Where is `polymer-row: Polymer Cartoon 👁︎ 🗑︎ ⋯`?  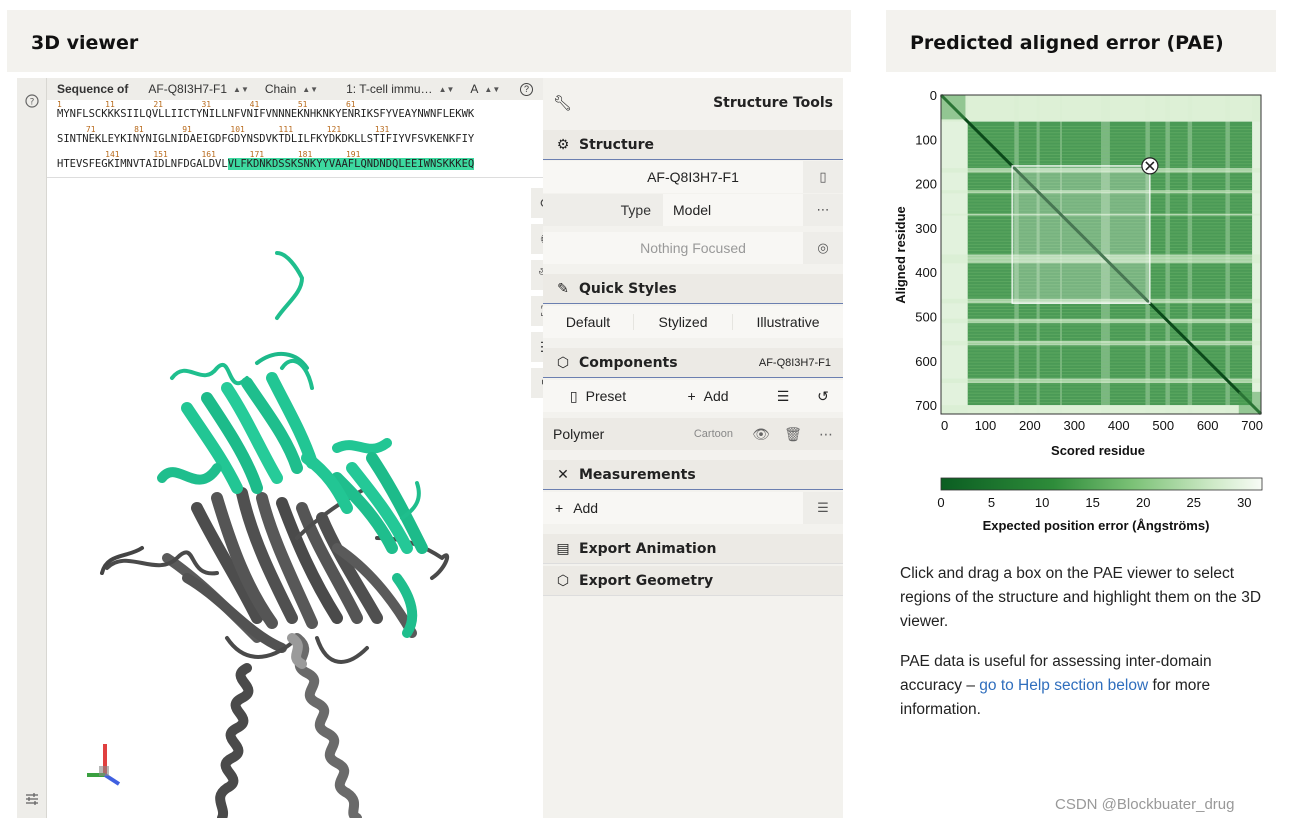 polymer-row: Polymer Cartoon 👁︎ 🗑︎ ⋯ is located at coordinates (693, 434).